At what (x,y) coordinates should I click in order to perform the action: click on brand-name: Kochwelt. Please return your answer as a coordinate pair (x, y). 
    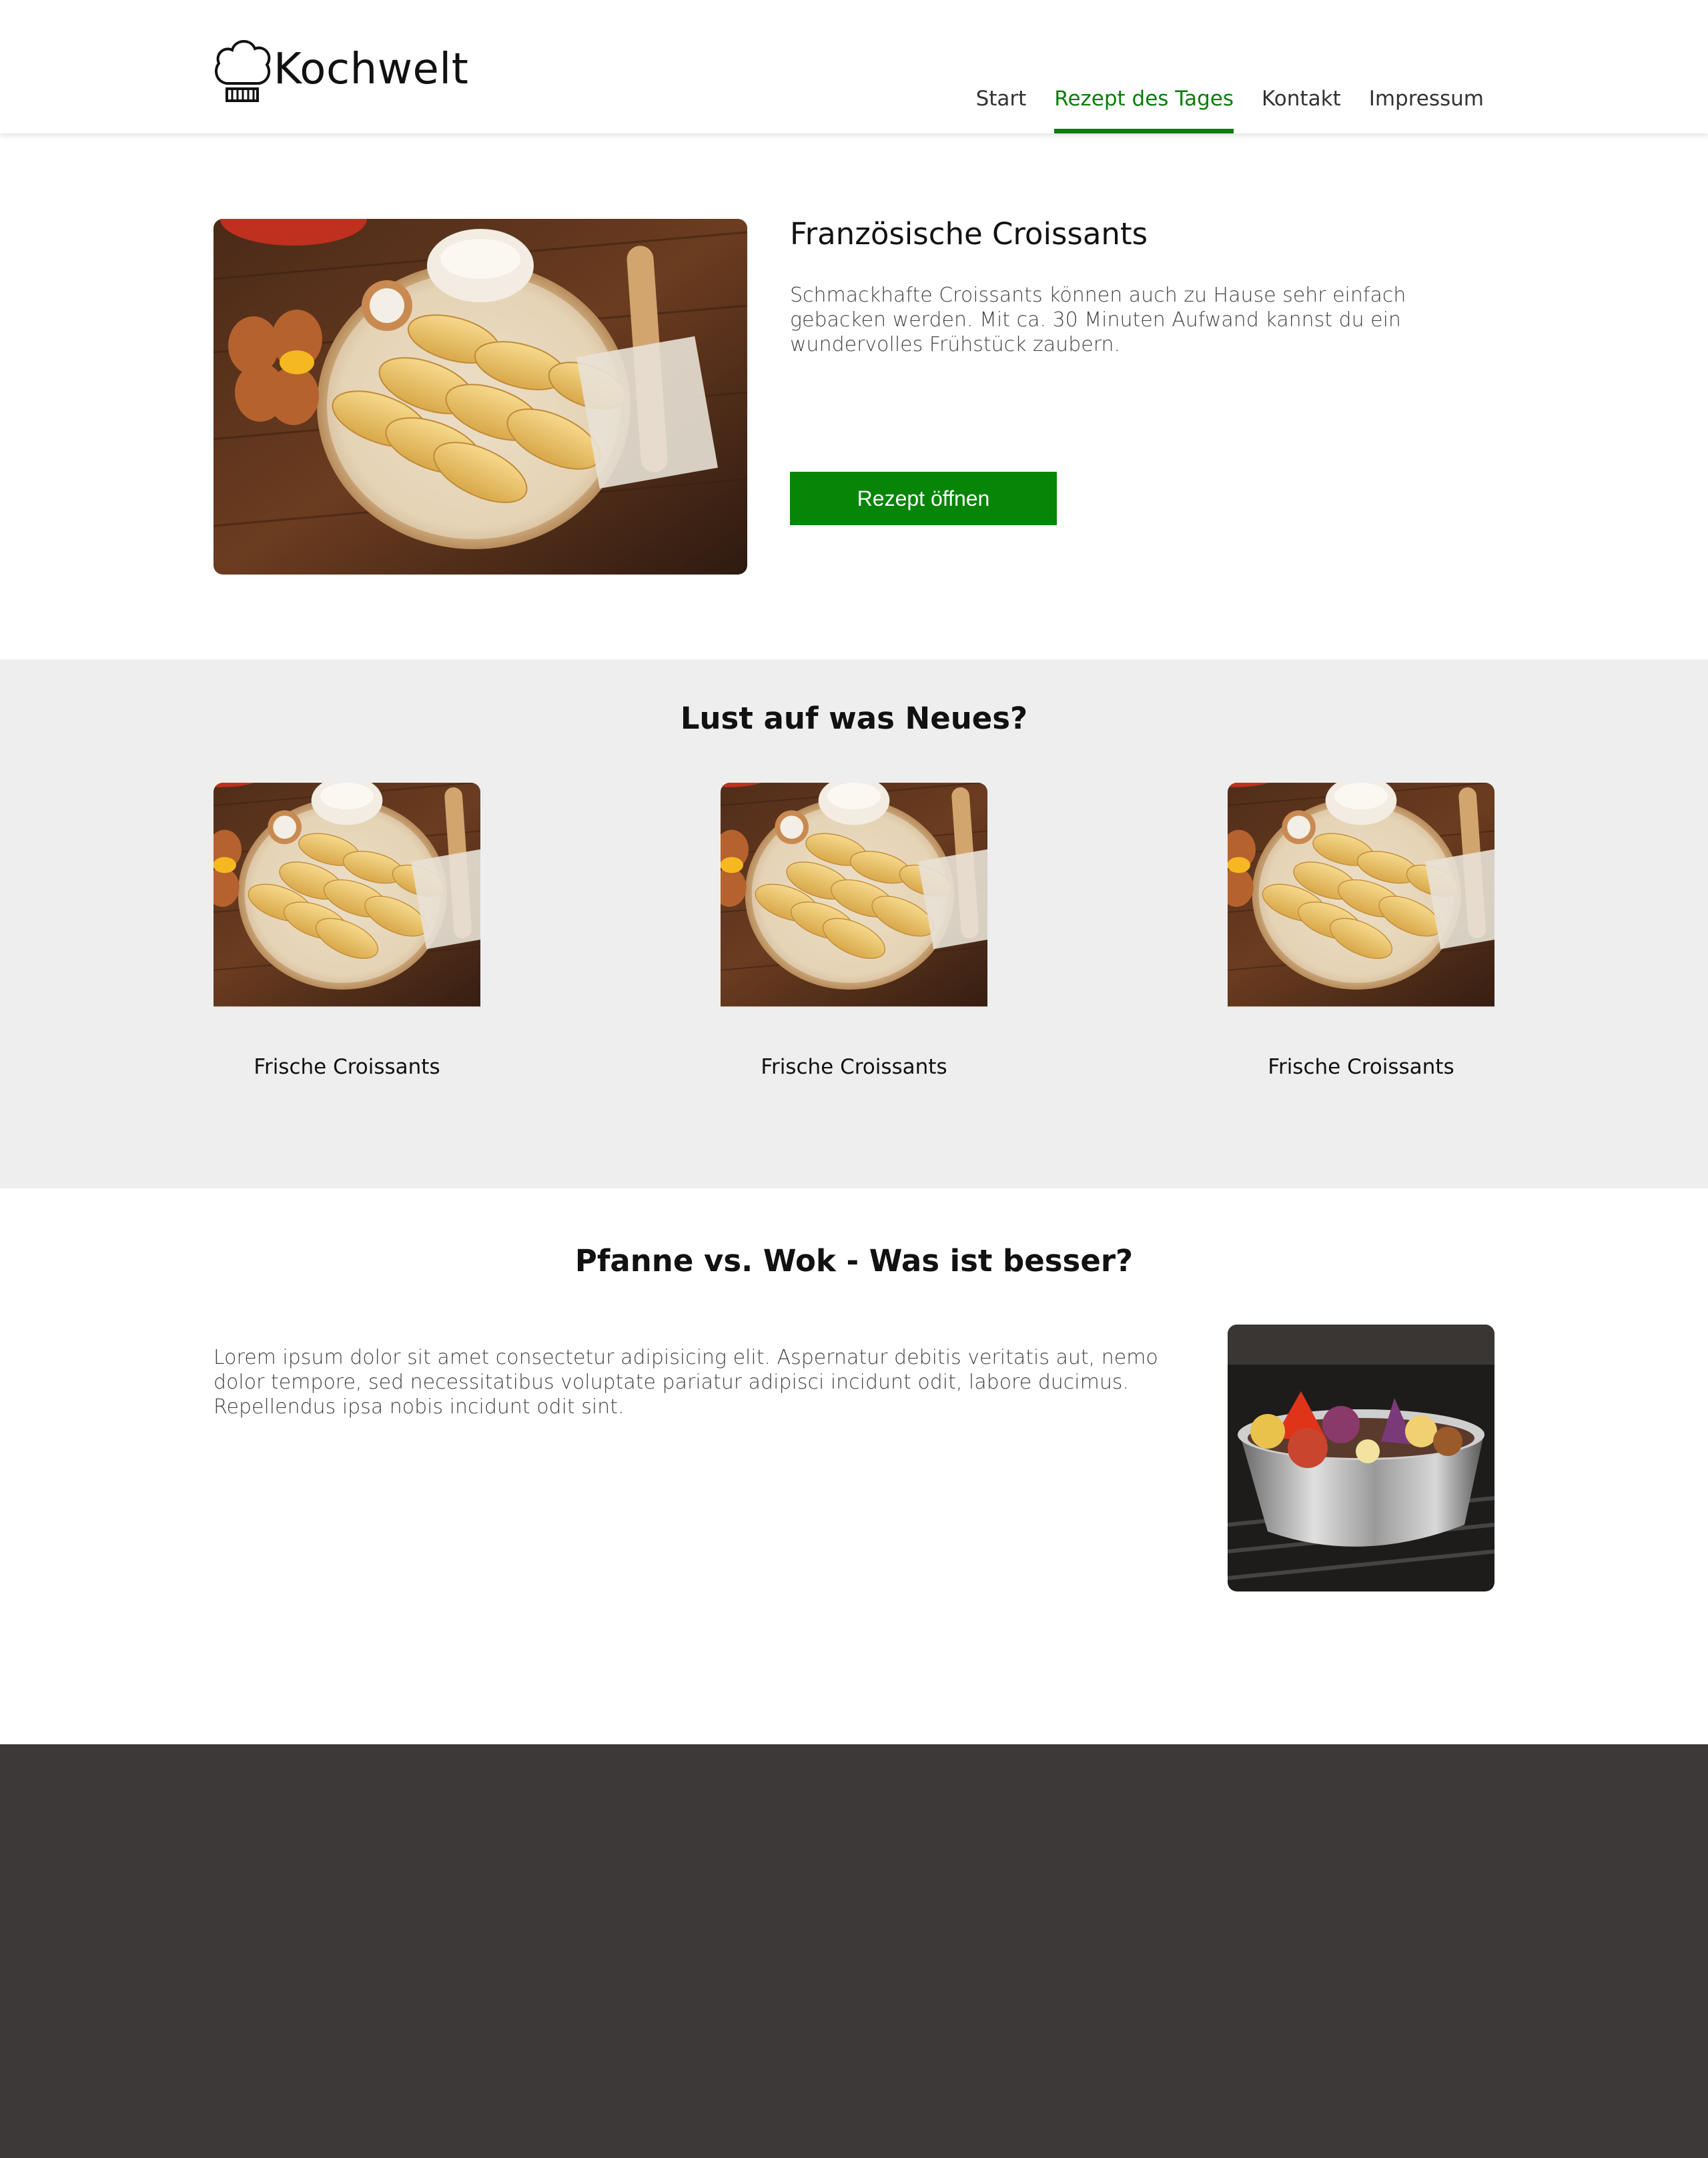
    Looking at the image, I should click on (372, 69).